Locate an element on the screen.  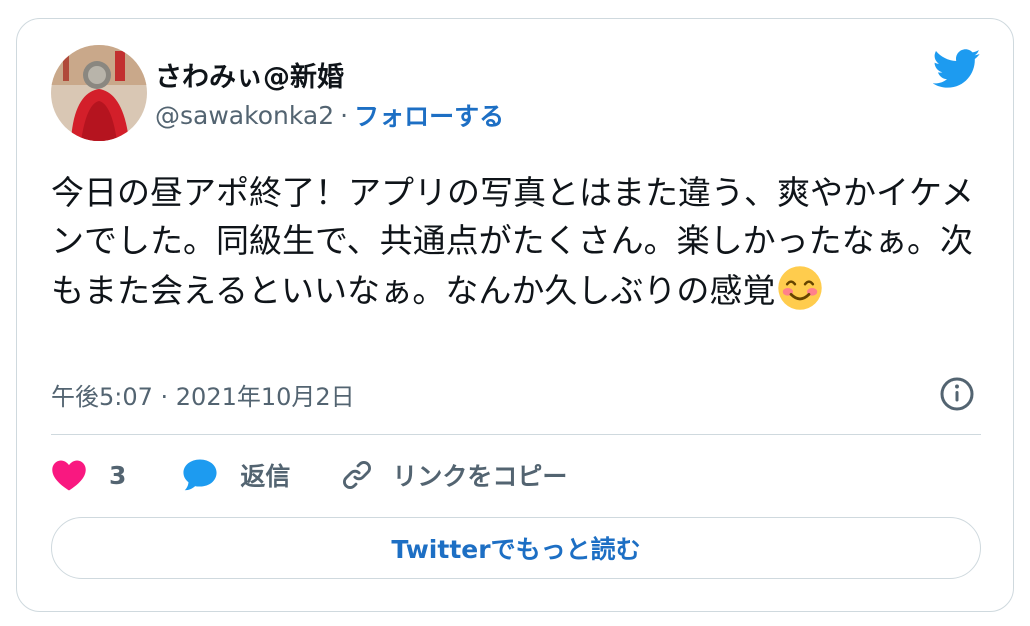
link-icon is located at coordinates (357, 475).